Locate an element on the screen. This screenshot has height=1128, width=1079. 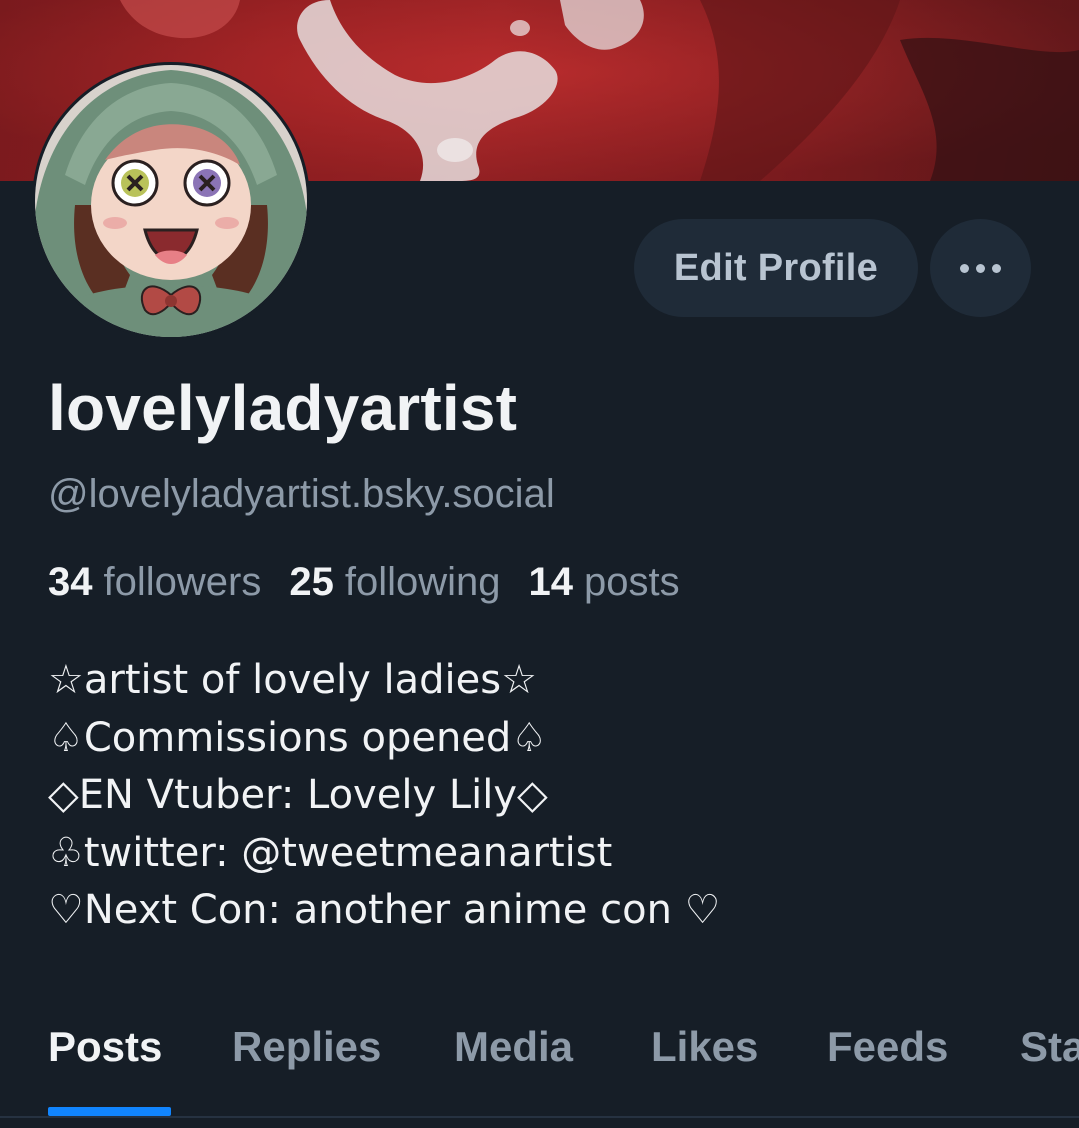
bio-line: ♧twitter: @tweetmeanartist is located at coordinates (330, 852).